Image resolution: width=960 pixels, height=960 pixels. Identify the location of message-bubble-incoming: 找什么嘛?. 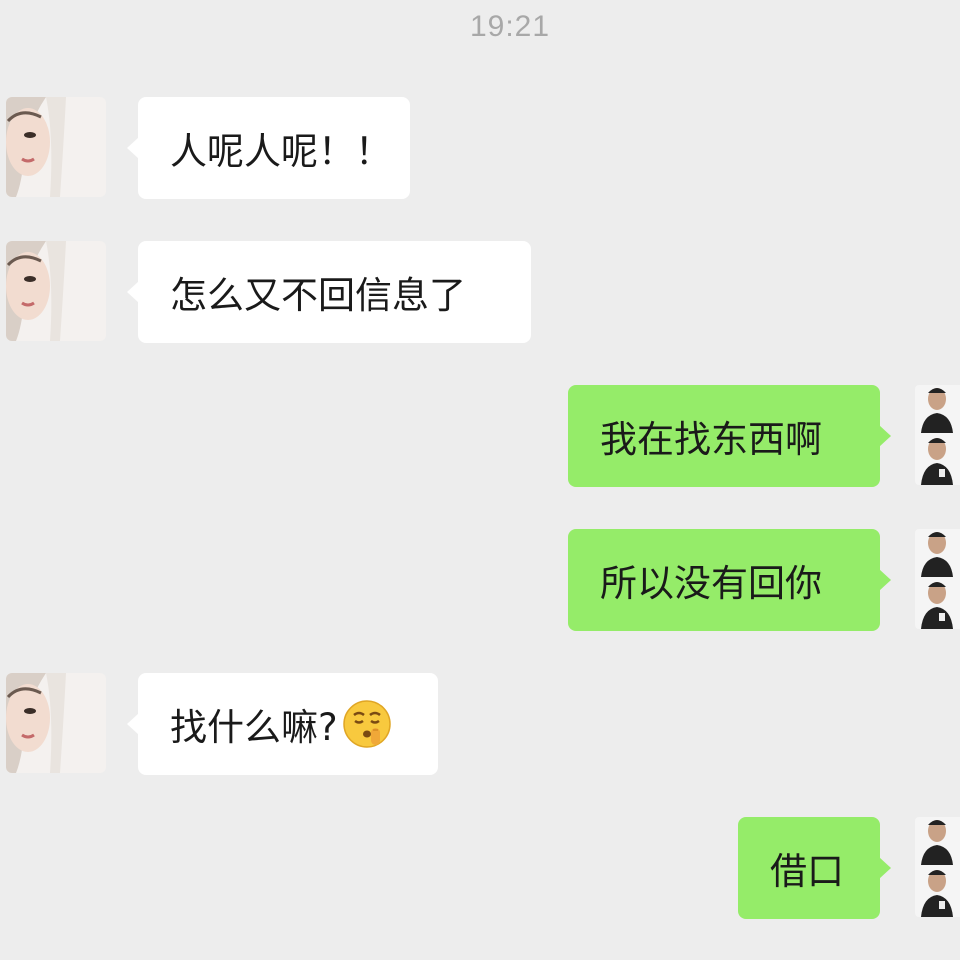
(282, 724).